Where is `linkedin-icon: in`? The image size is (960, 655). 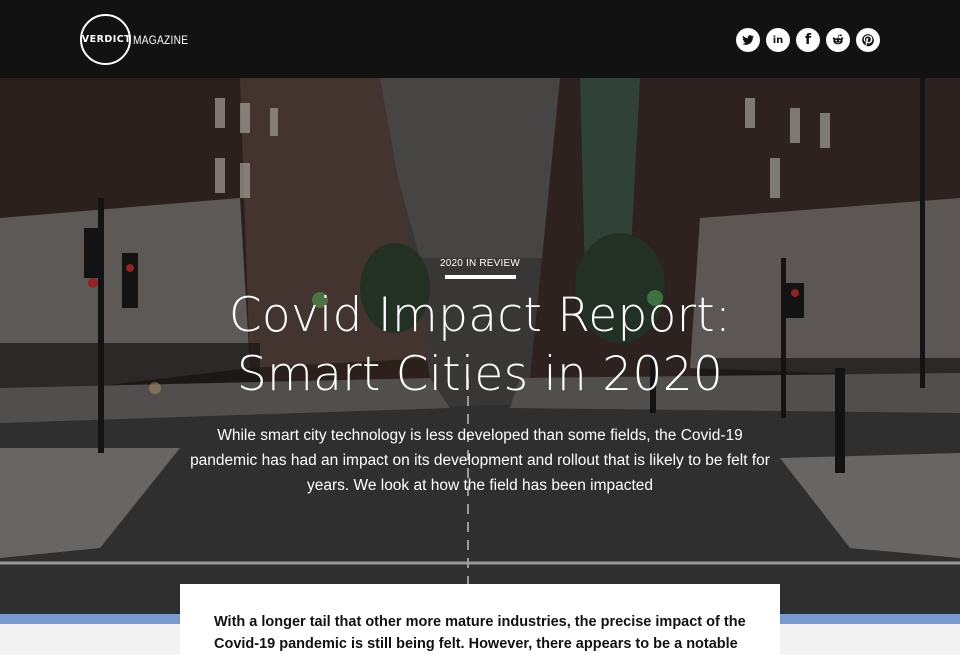
linkedin-icon: in is located at coordinates (778, 40).